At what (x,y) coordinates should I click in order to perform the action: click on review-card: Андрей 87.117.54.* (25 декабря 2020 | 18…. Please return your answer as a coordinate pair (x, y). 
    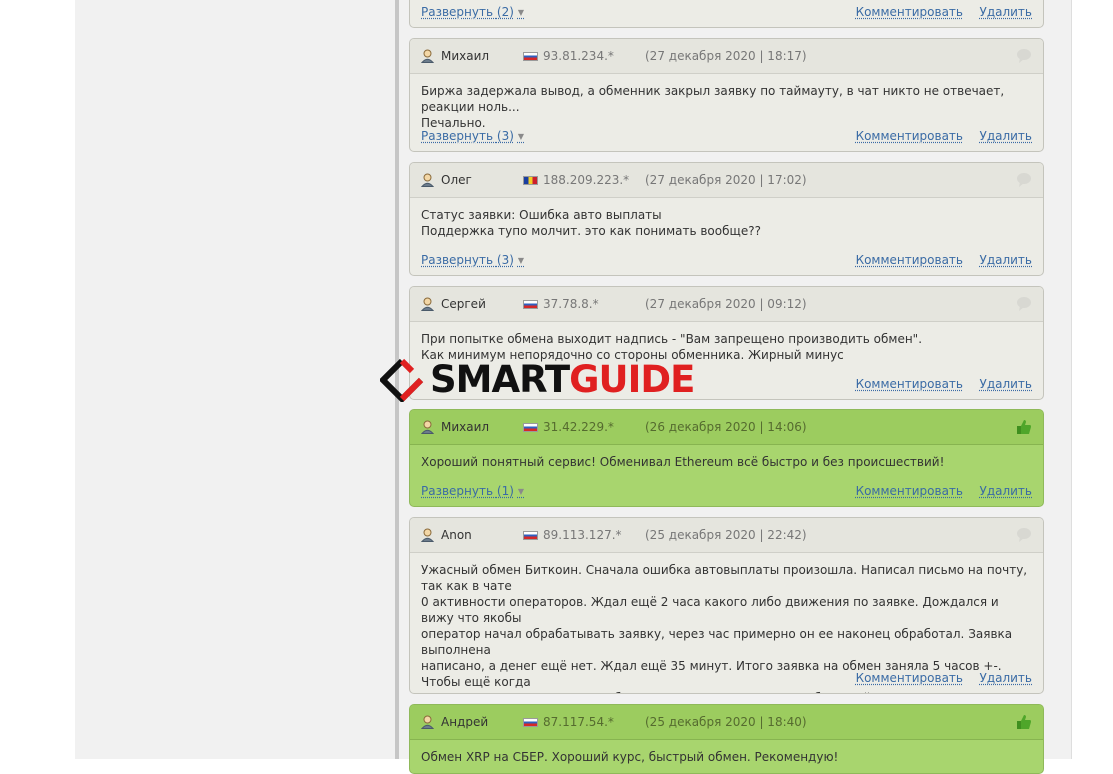
    Looking at the image, I should click on (726, 739).